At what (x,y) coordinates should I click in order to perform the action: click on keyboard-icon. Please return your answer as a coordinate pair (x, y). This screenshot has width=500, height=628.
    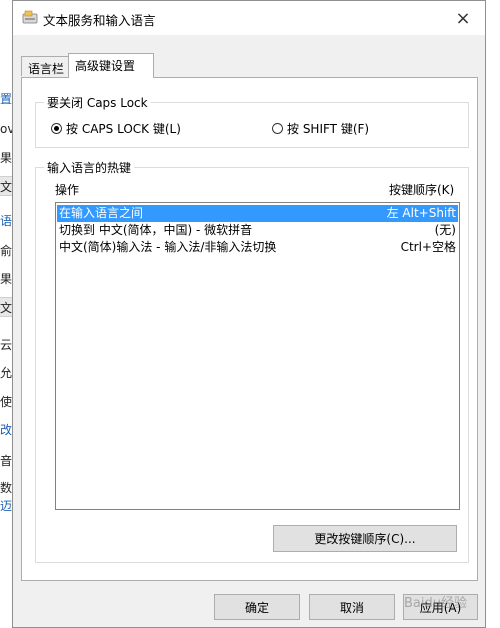
    Looking at the image, I should click on (30, 18).